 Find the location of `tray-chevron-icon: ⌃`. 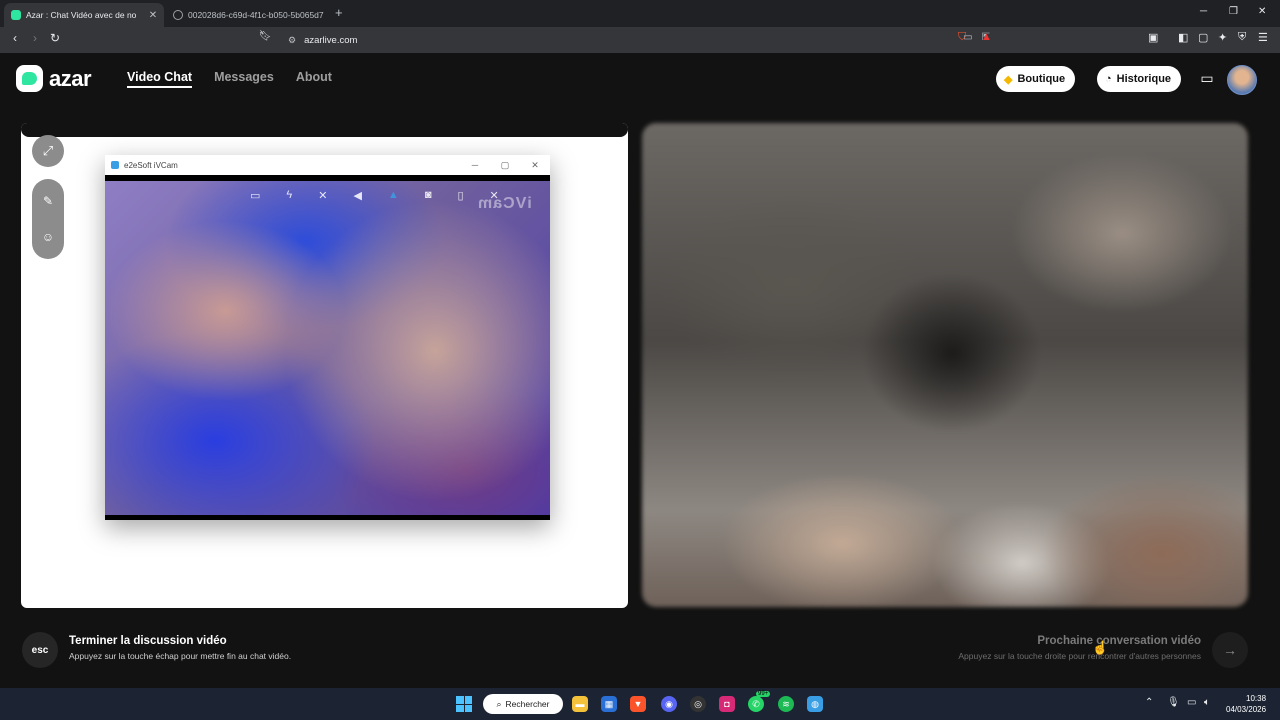

tray-chevron-icon: ⌃ is located at coordinates (1149, 702).